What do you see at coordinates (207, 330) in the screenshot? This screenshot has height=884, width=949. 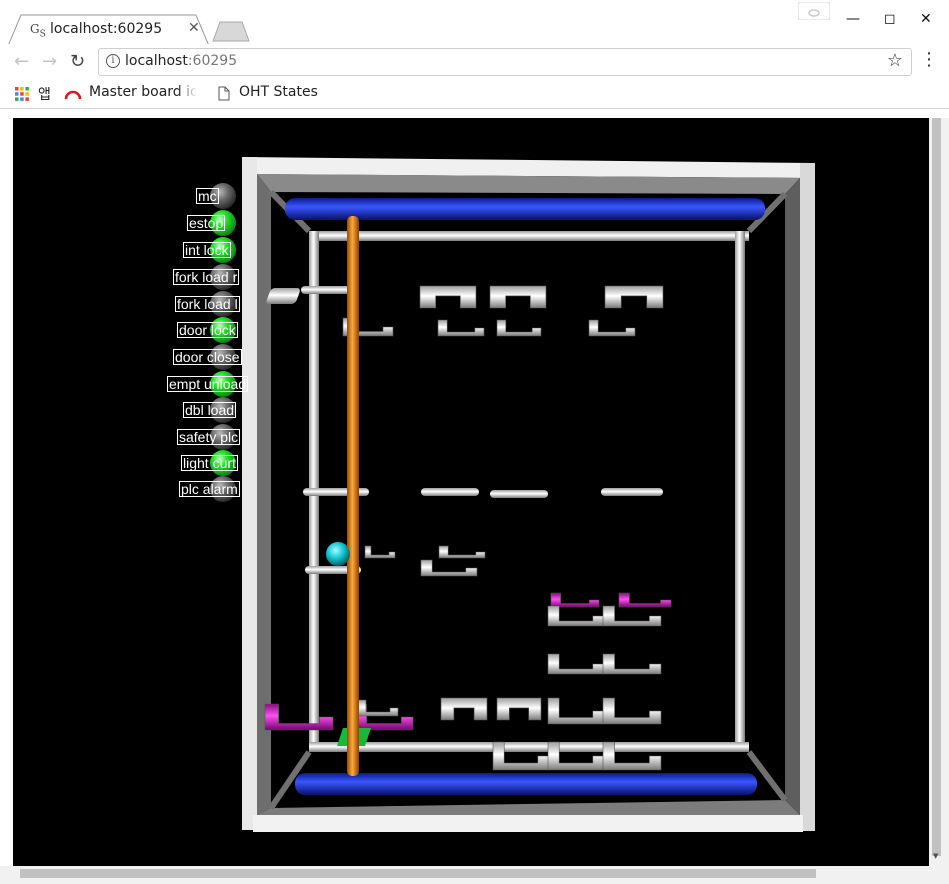 I see `status-label: door lock` at bounding box center [207, 330].